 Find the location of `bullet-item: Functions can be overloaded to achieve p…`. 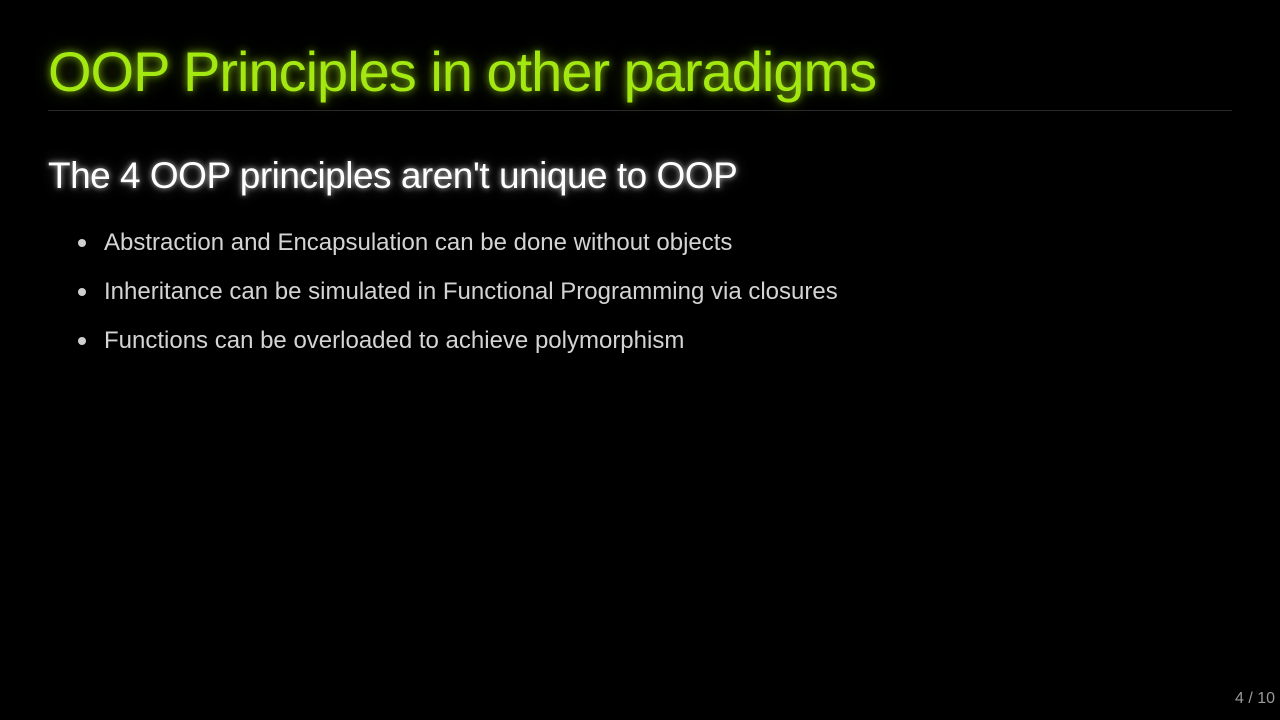

bullet-item: Functions can be overloaded to achieve p… is located at coordinates (458, 340).